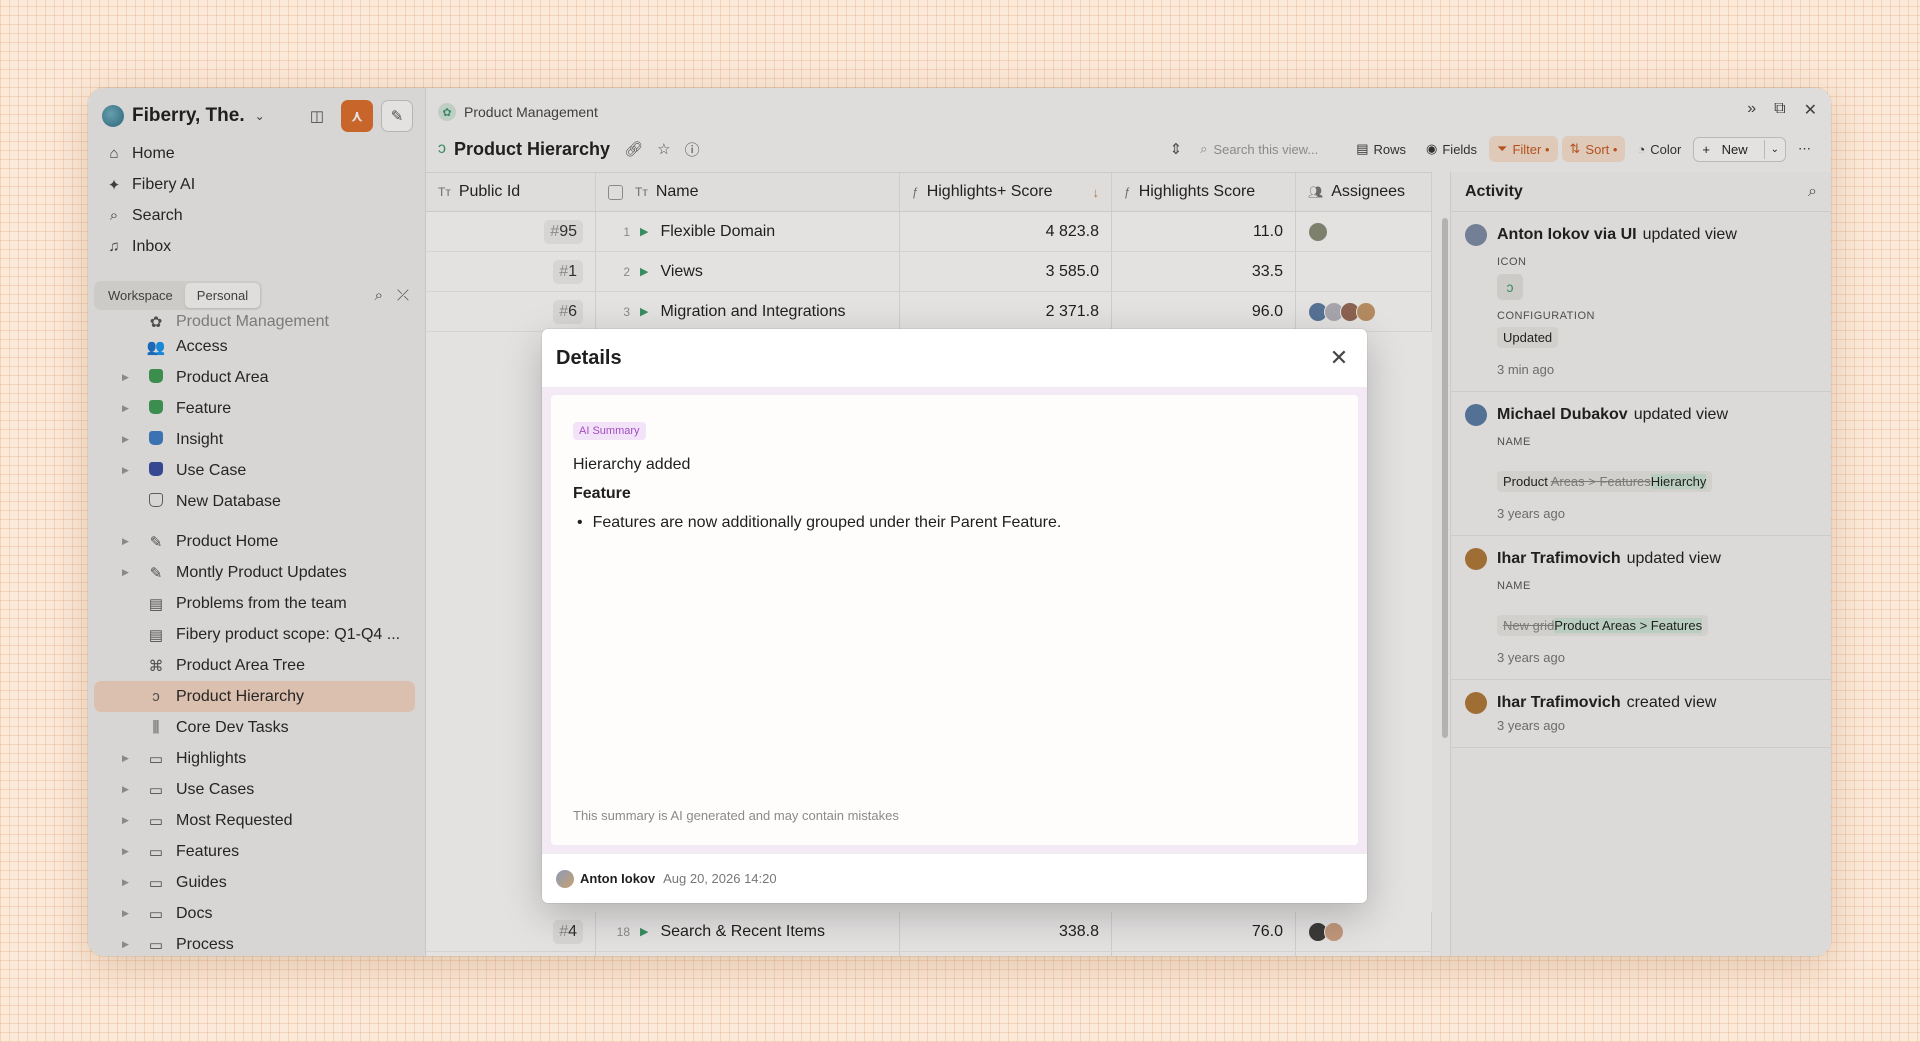 The width and height of the screenshot is (1920, 1042). What do you see at coordinates (1364, 192) in the screenshot?
I see `column-header-assignees: 👥︎ Assignees` at bounding box center [1364, 192].